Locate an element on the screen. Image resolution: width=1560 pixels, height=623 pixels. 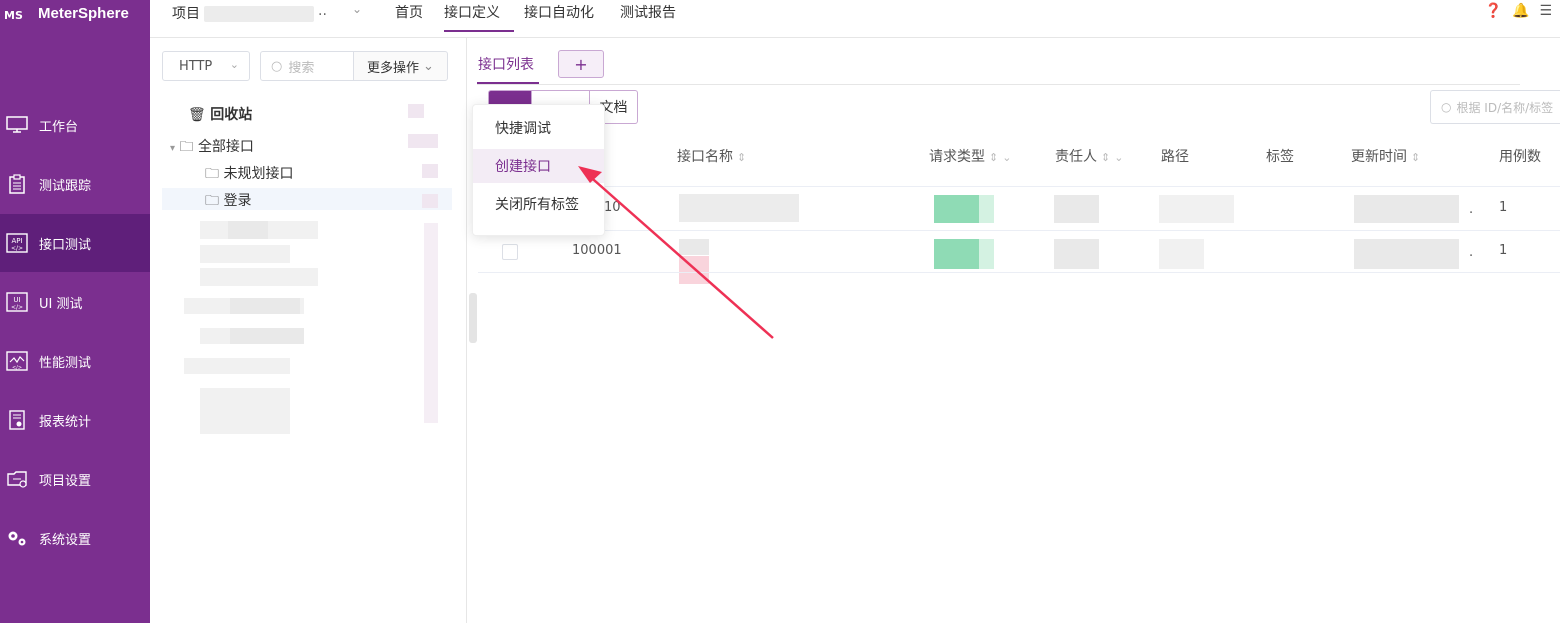
column-header-name: 接口名称 ⇕ is located at coordinates (711, 156).